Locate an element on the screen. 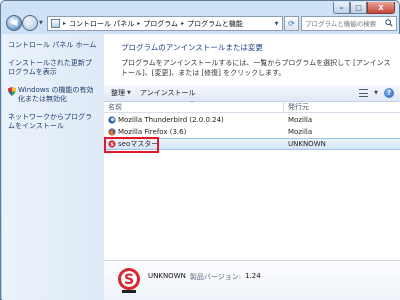 The height and width of the screenshot is (300, 400). organize-button: 整理 ▼ is located at coordinates (121, 93).